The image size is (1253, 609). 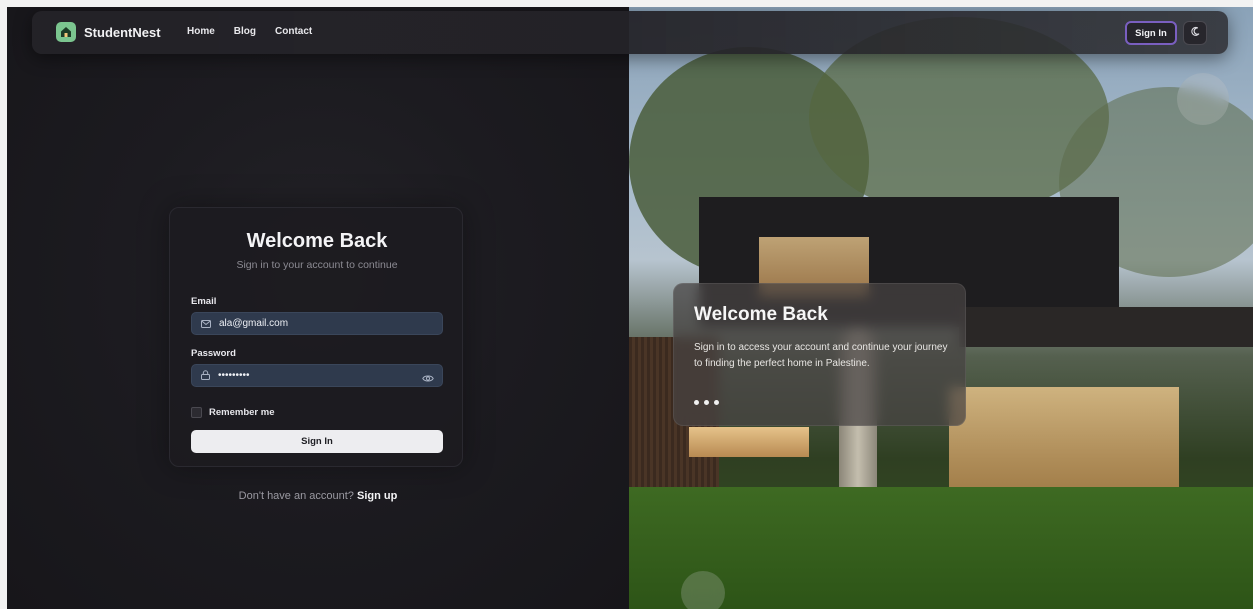 I want to click on nav-link-blog: Blog, so click(x=245, y=31).